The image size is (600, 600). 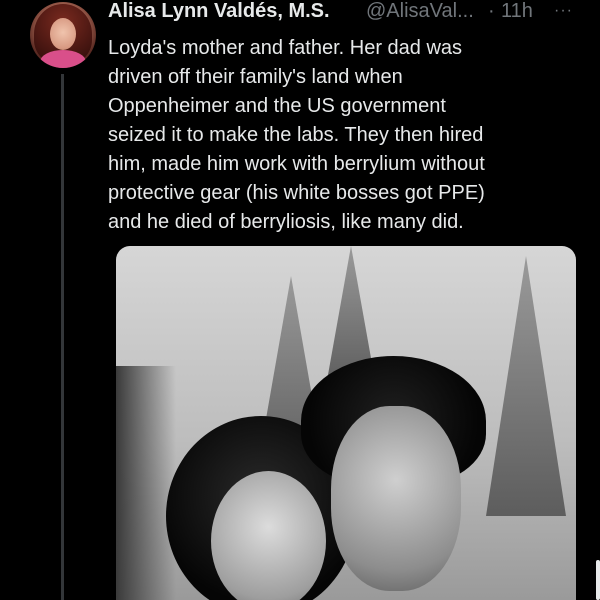 What do you see at coordinates (255, 77) in the screenshot?
I see `tweet-text-line: driven off their family's land when` at bounding box center [255, 77].